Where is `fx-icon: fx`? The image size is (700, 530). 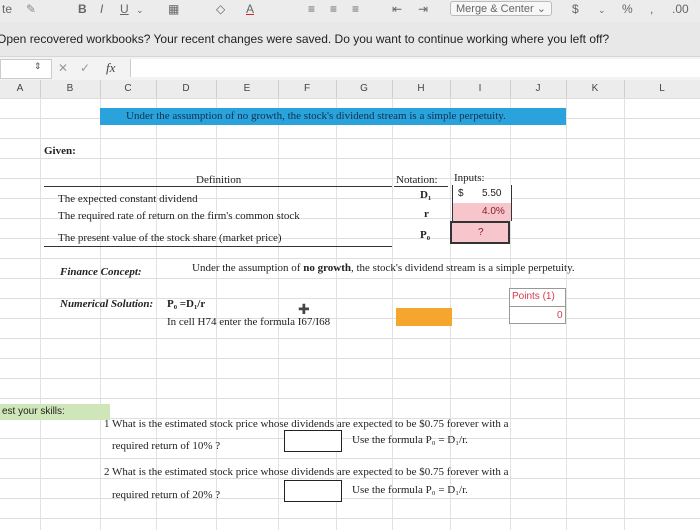
fx-icon: fx is located at coordinates (110, 68).